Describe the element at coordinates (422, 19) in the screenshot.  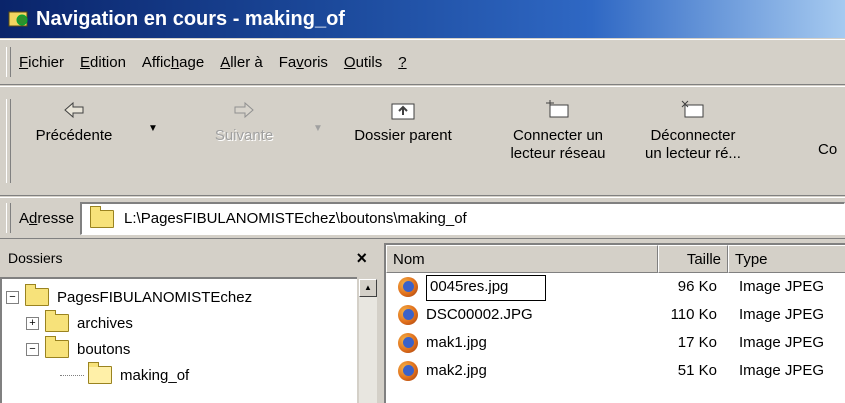
I see `title-bar: Navigation en cours - making_of` at that location.